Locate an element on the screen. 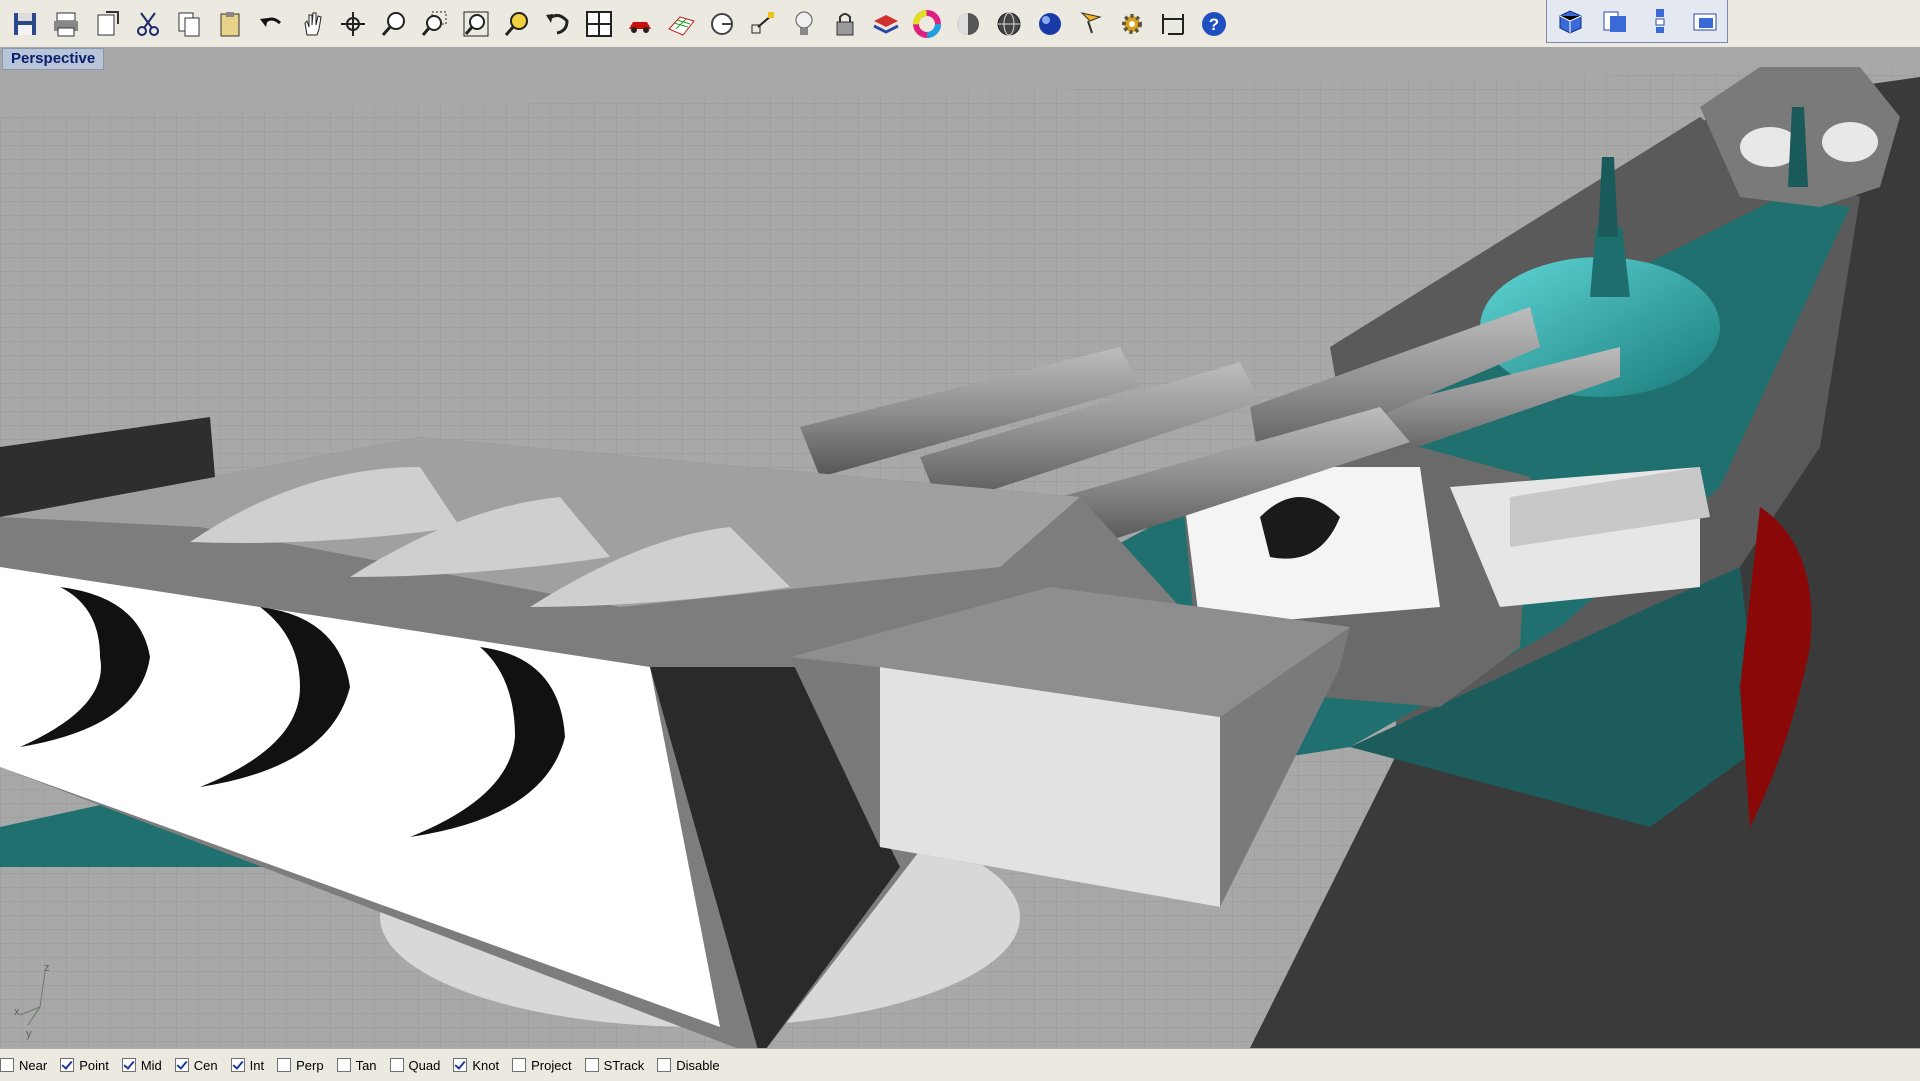  zoom-window-icon is located at coordinates (433, 23).